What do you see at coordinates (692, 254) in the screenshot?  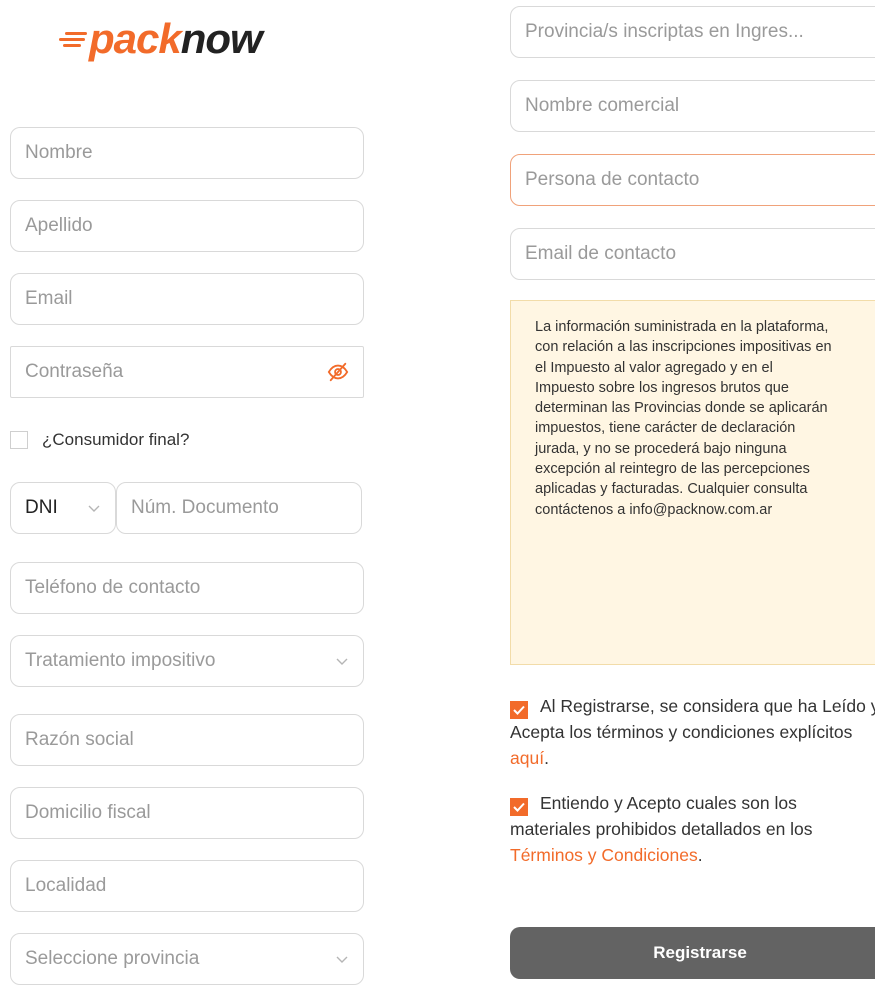 I see `email-contacto-input: Email de contacto` at bounding box center [692, 254].